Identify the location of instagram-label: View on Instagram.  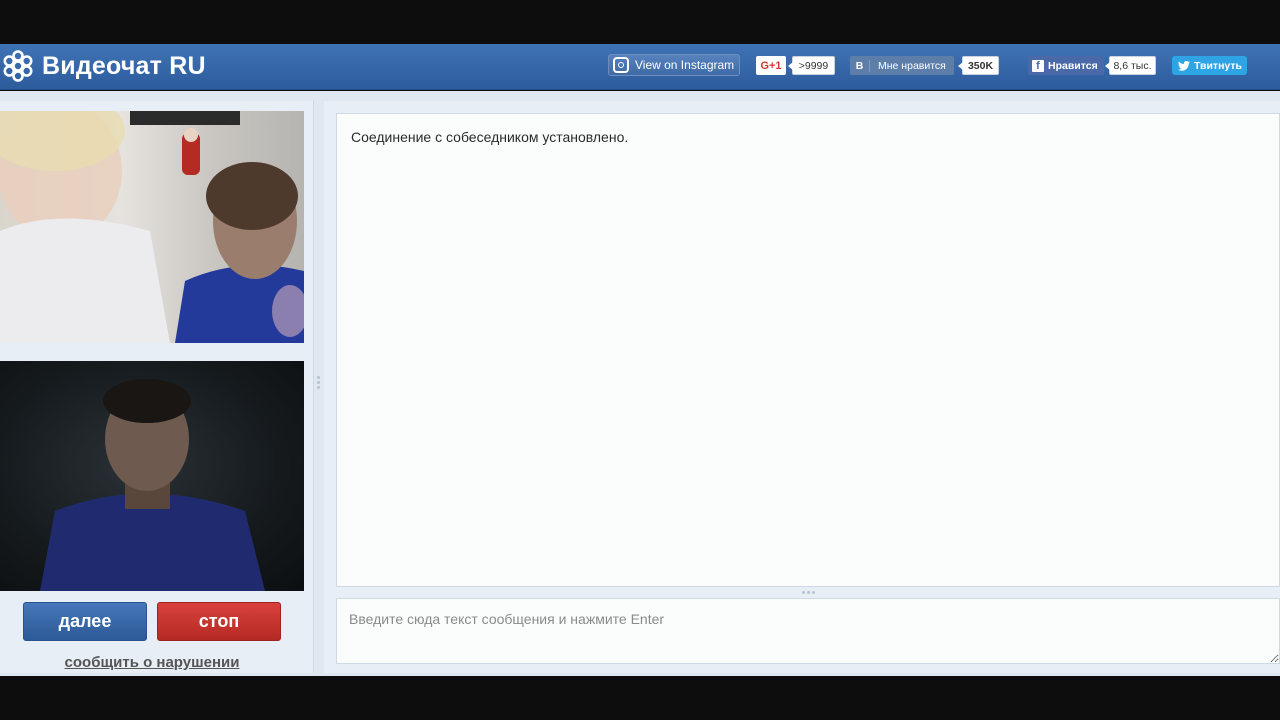
(685, 65).